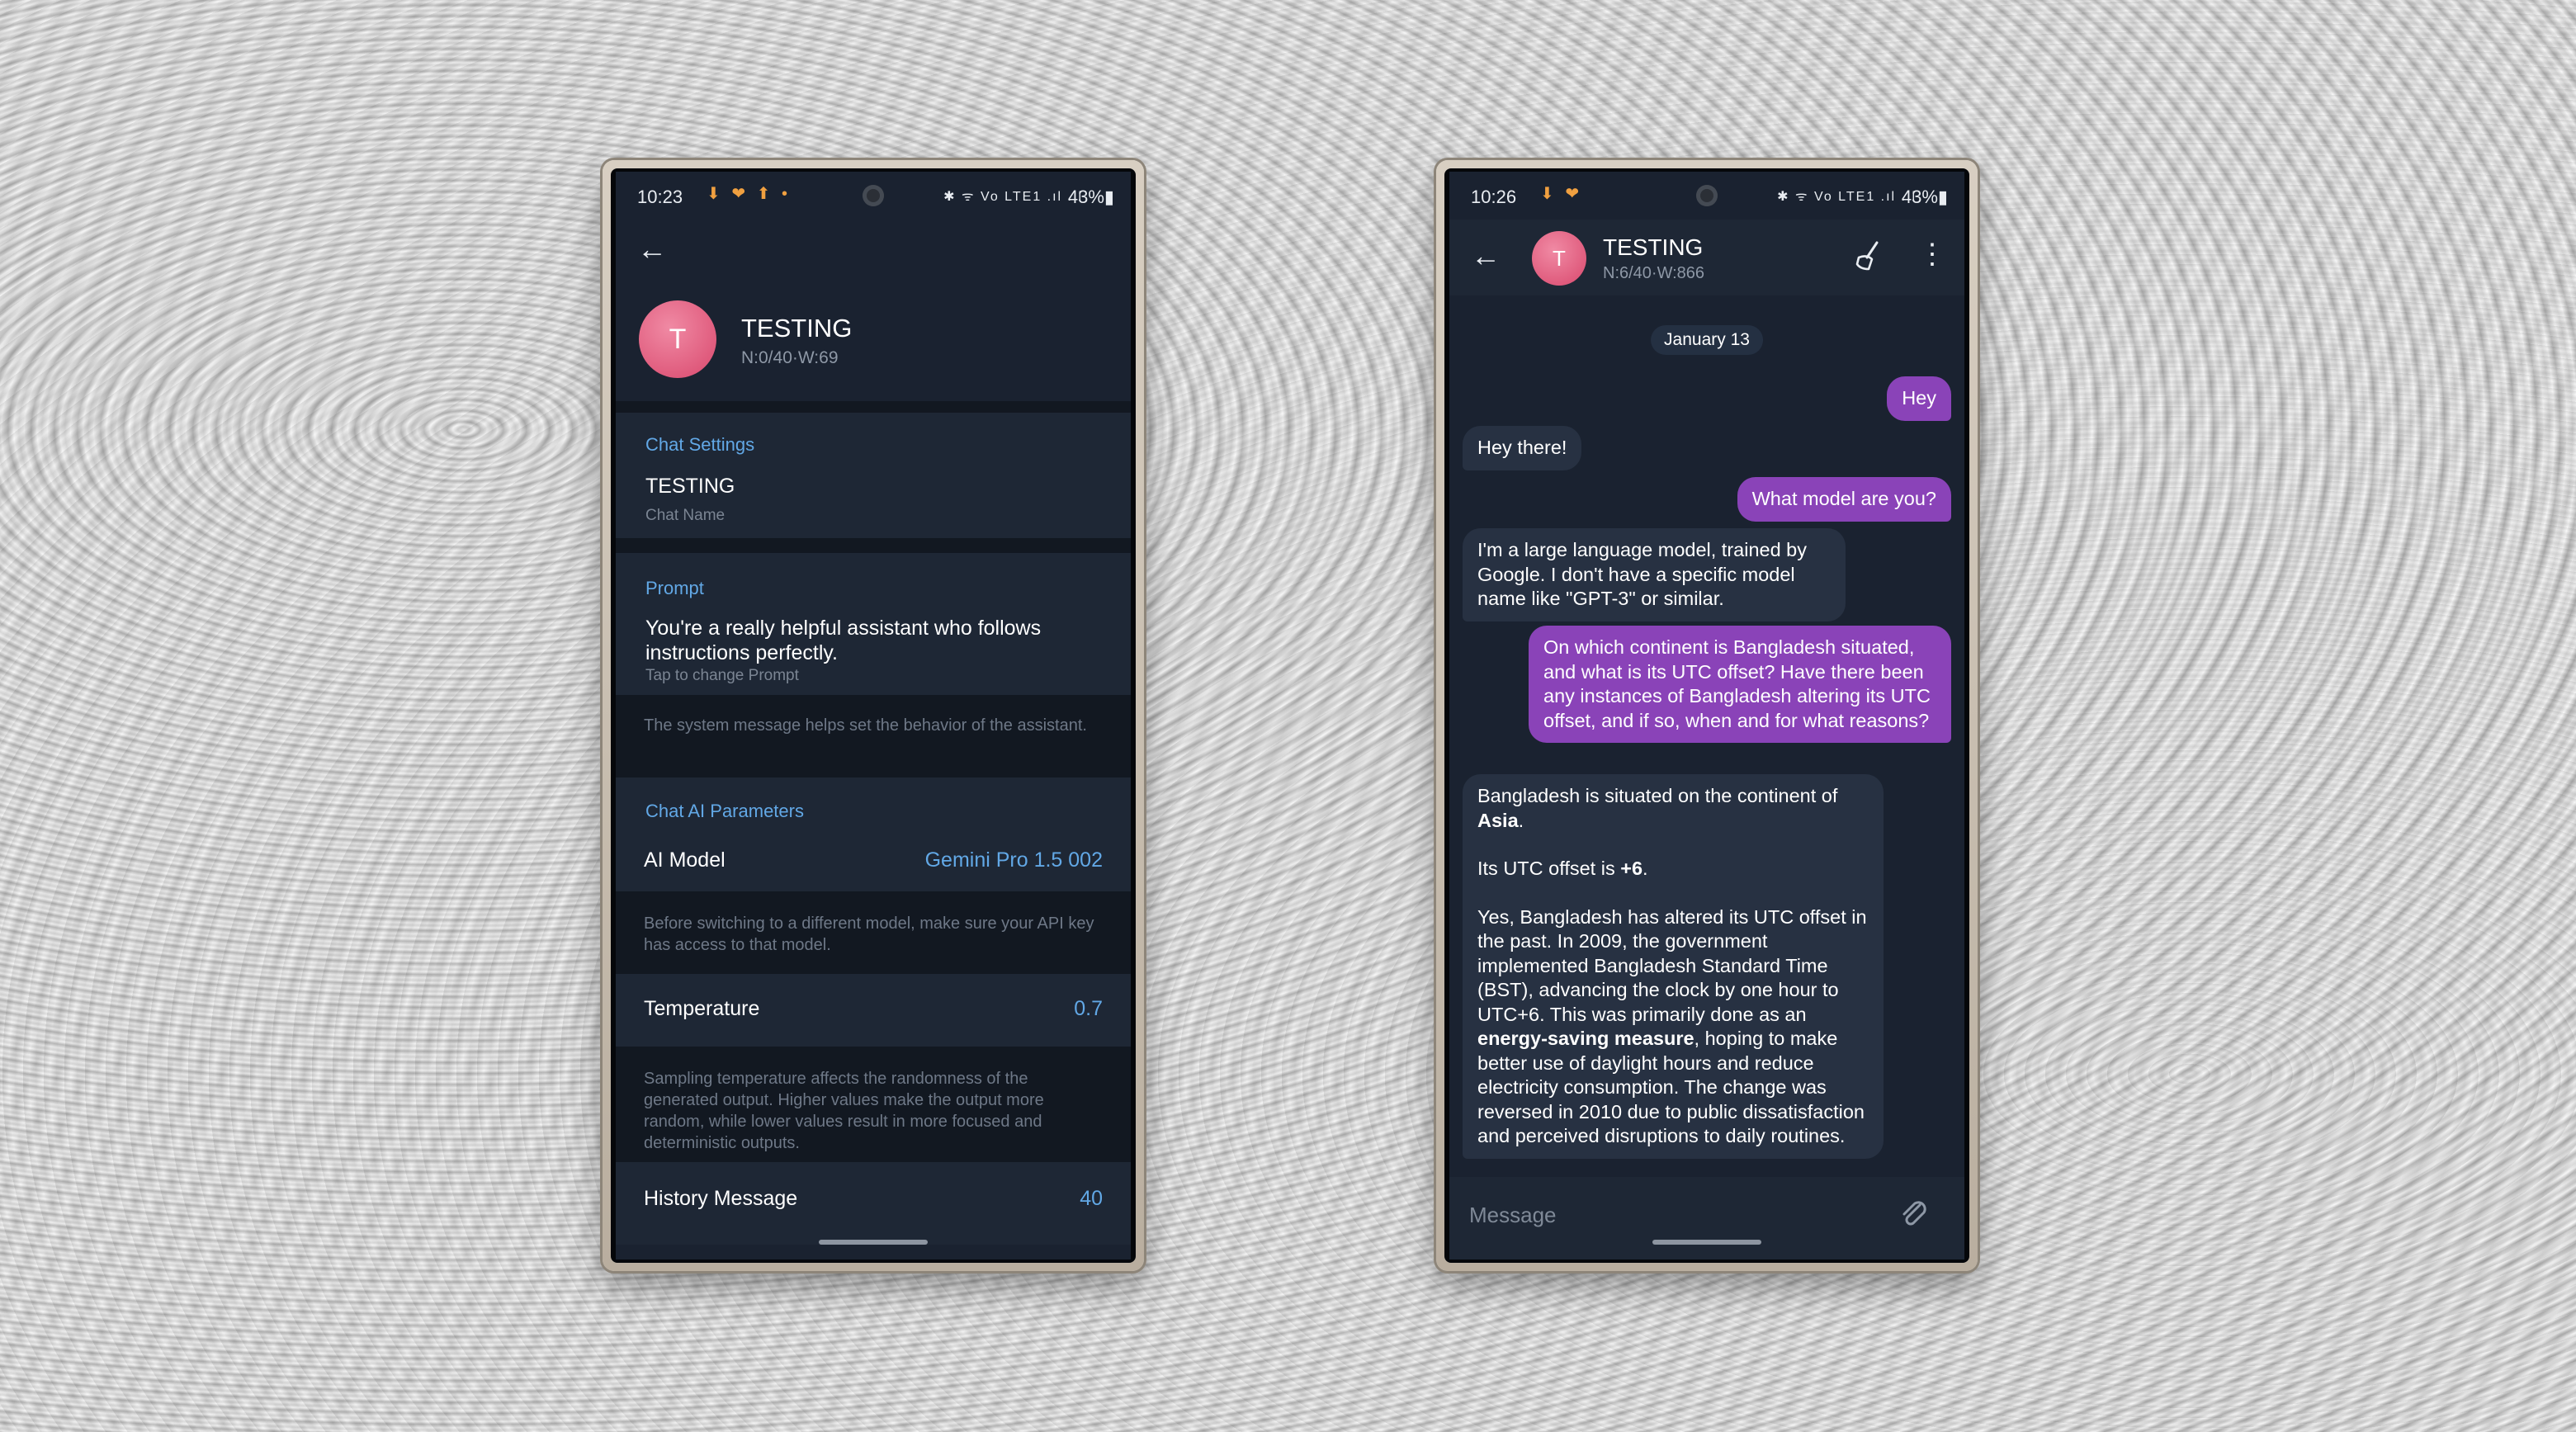  What do you see at coordinates (721, 1199) in the screenshot?
I see `history-message-label: History Message` at bounding box center [721, 1199].